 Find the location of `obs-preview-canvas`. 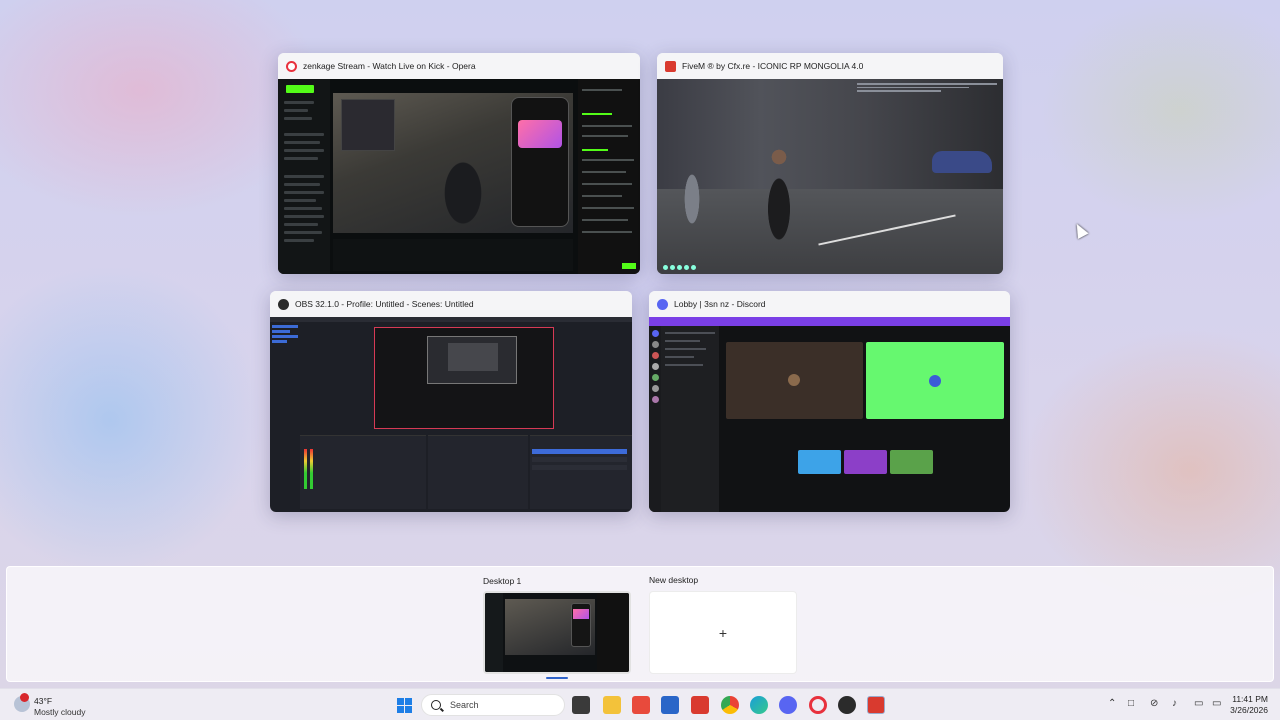

obs-preview-canvas is located at coordinates (464, 378).